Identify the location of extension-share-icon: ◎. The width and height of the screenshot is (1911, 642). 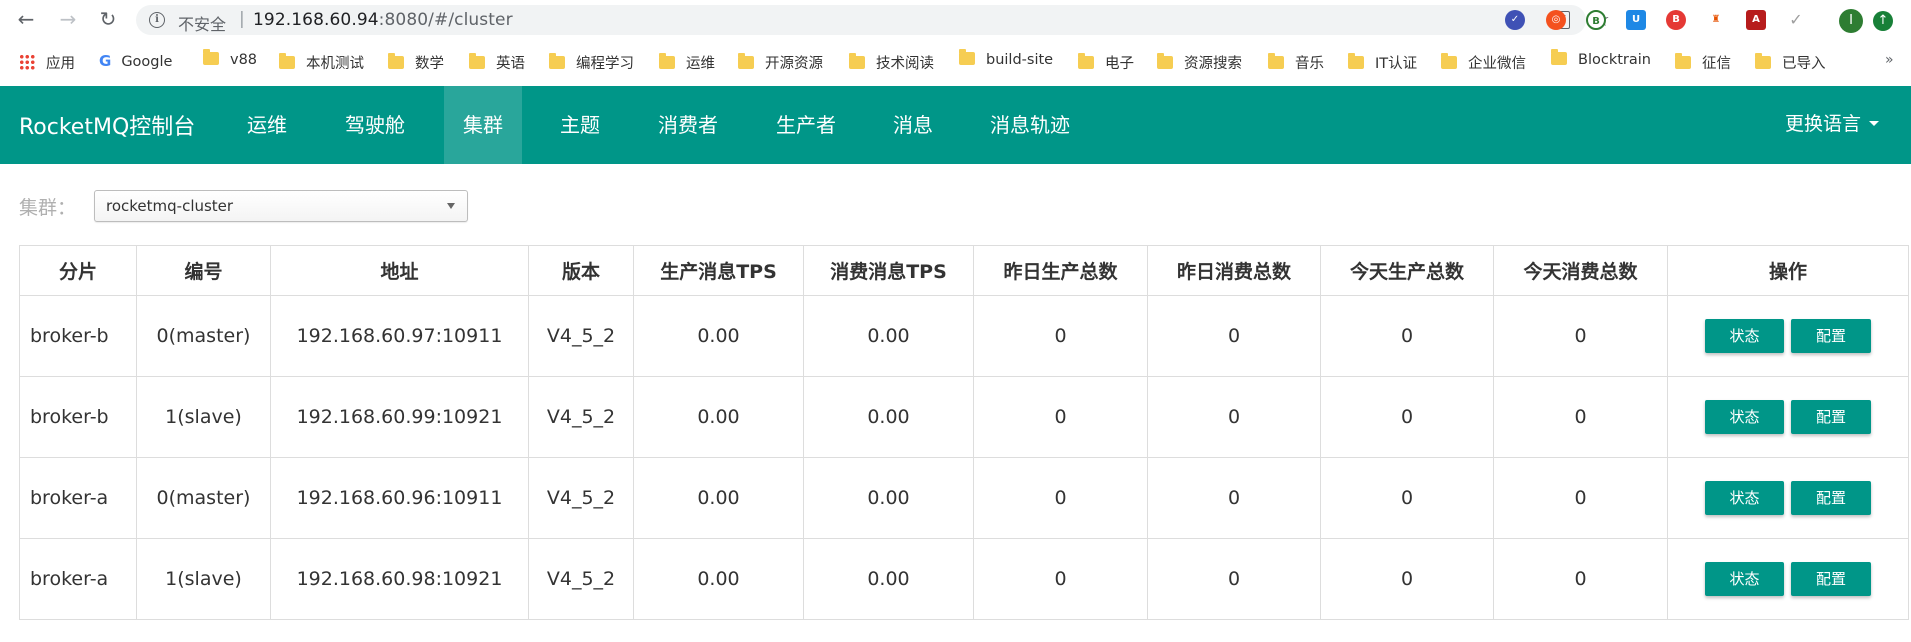
(1556, 20).